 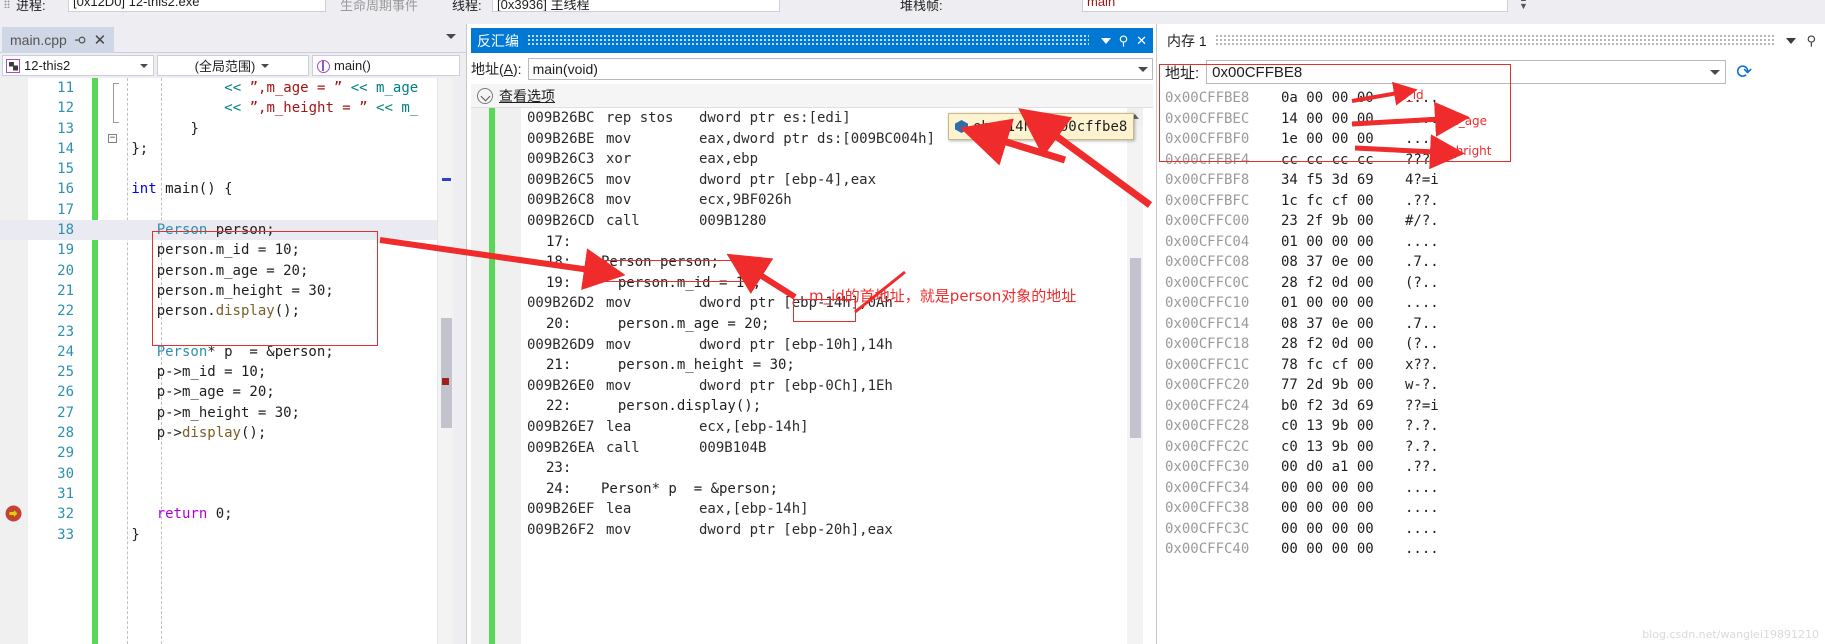 I want to click on disassembly-scrollbar, so click(x=1135, y=376).